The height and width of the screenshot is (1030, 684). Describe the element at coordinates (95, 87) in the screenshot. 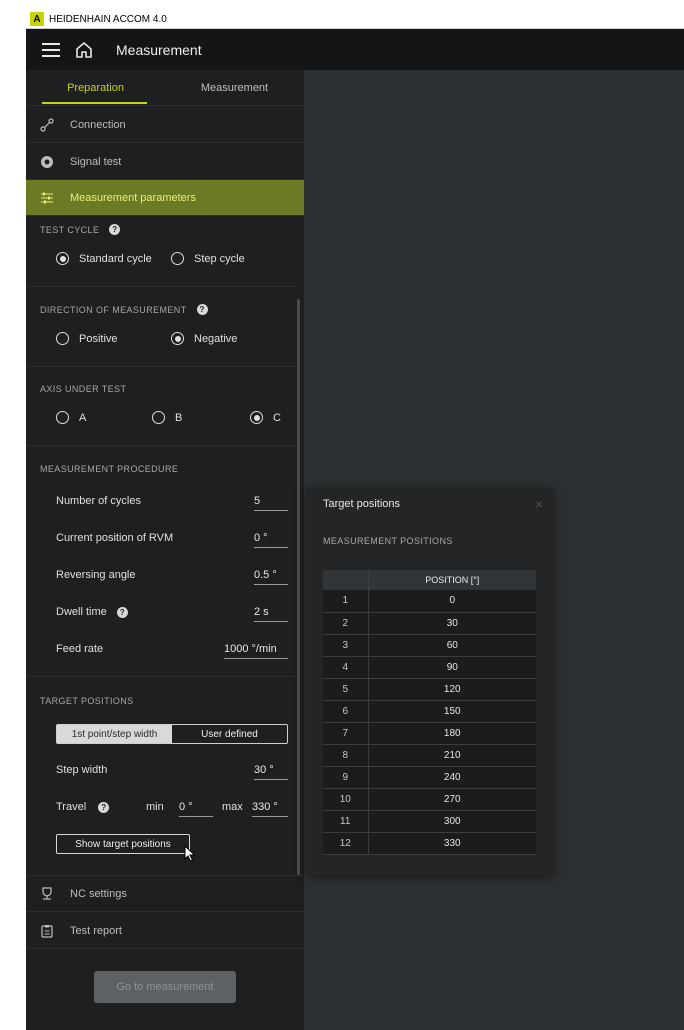

I see `tab-preparation: Preparation` at that location.